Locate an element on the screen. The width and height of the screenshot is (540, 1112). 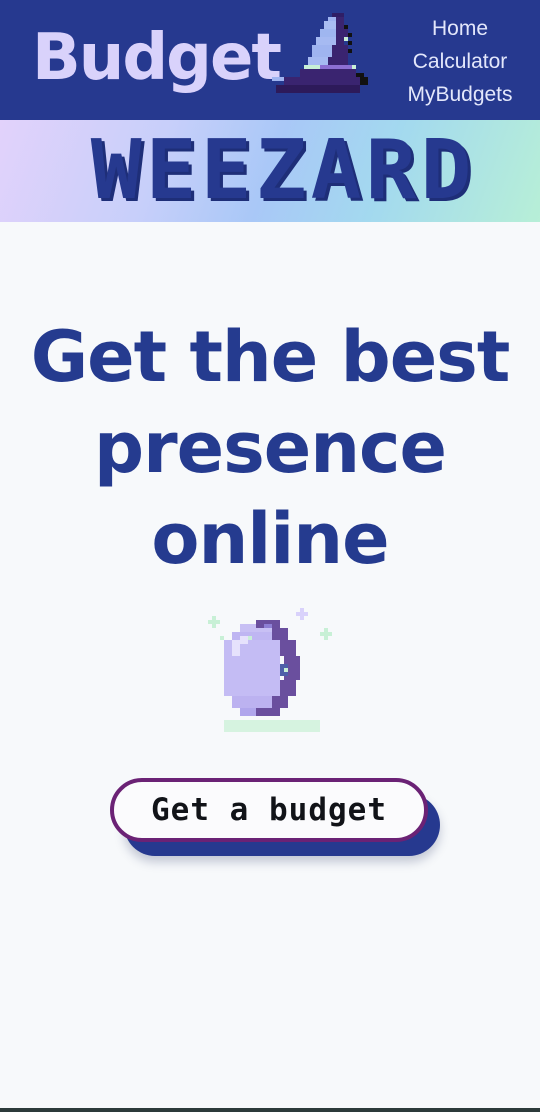
site-header: Budget Home Calculator MyBudgets is located at coordinates (270, 60).